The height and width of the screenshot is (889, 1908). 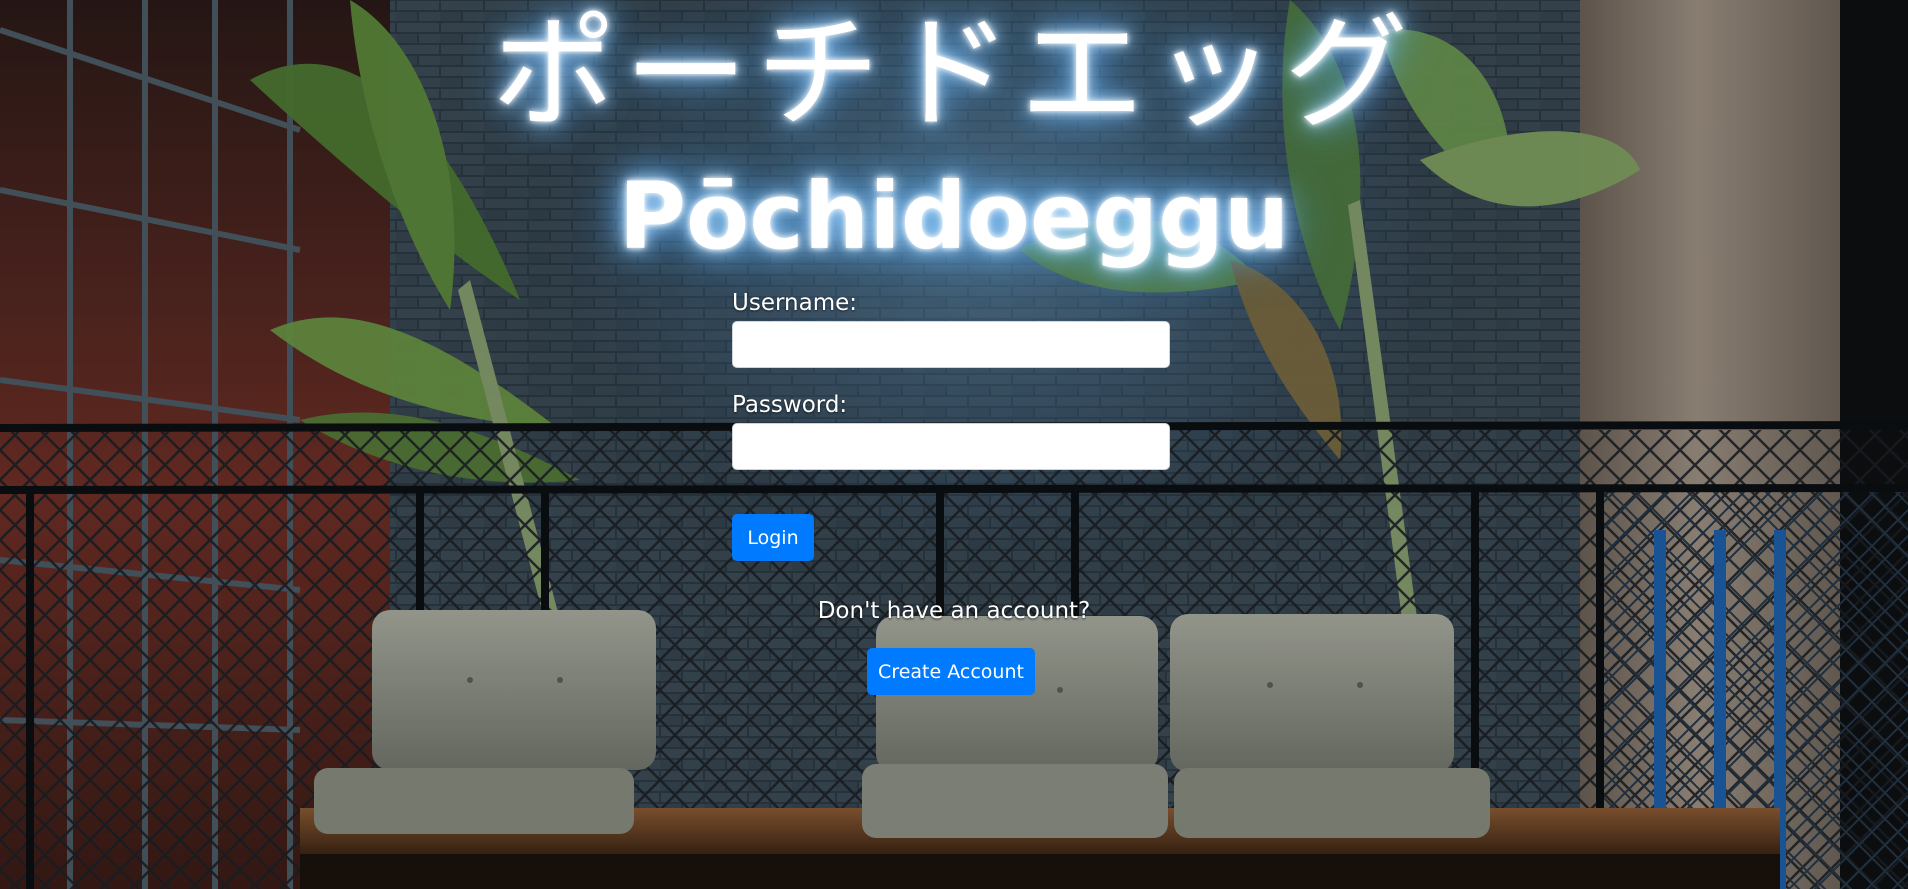 I want to click on signup-prompt: Don't have an account?, so click(x=954, y=611).